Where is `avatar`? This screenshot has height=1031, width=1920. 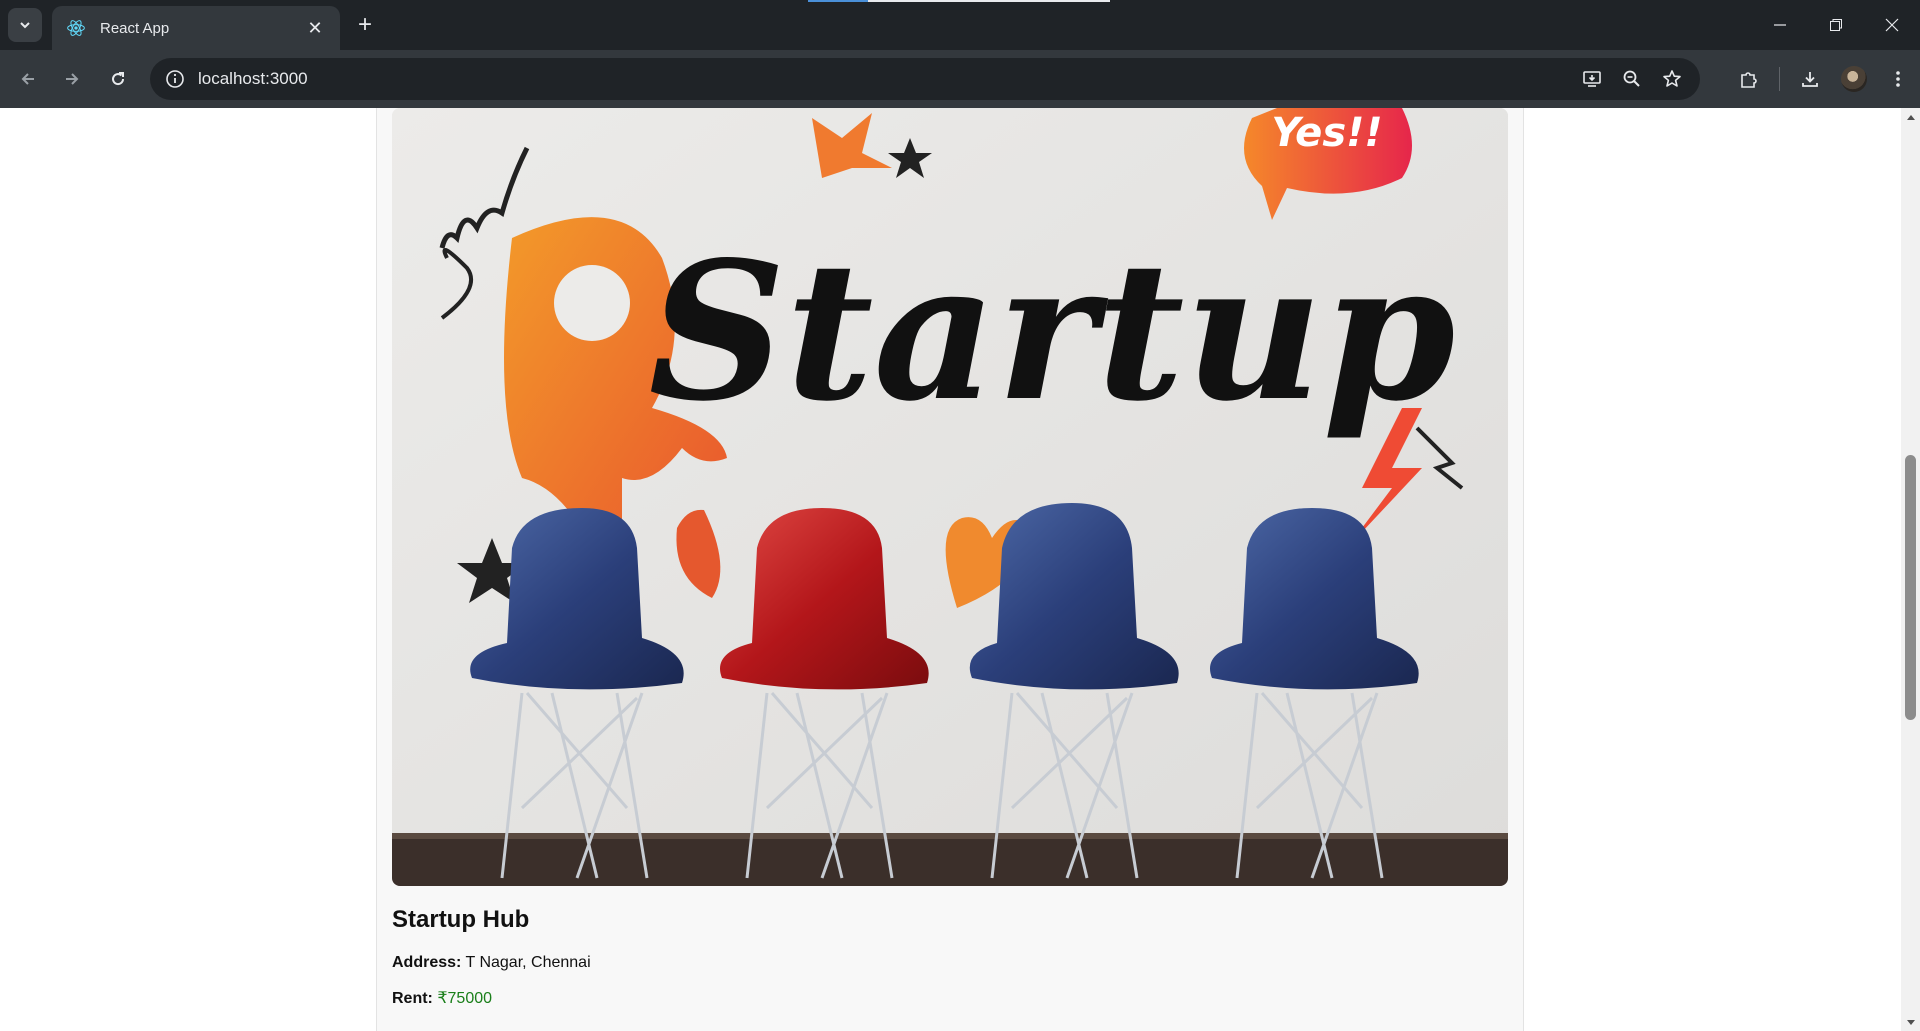
avatar is located at coordinates (1854, 79).